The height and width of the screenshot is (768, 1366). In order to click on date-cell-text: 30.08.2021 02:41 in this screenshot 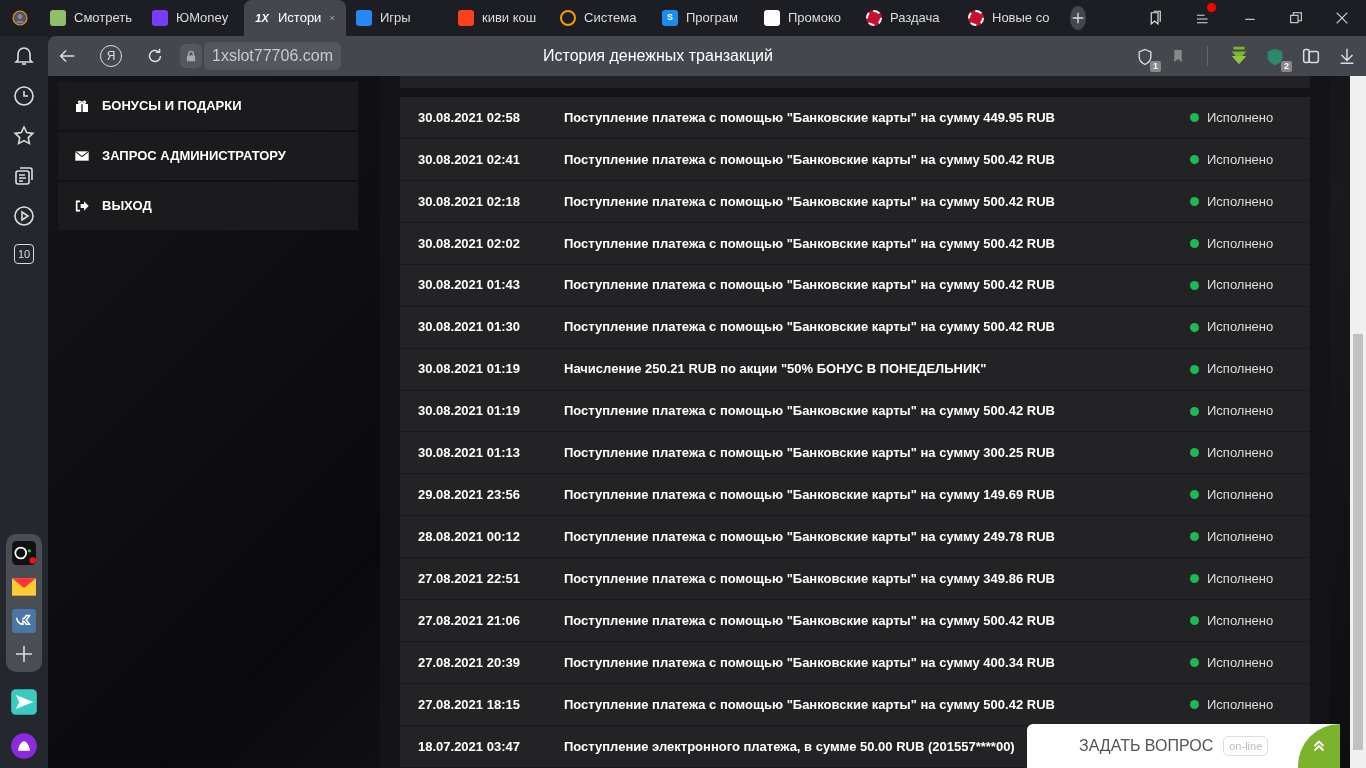, I will do `click(469, 159)`.